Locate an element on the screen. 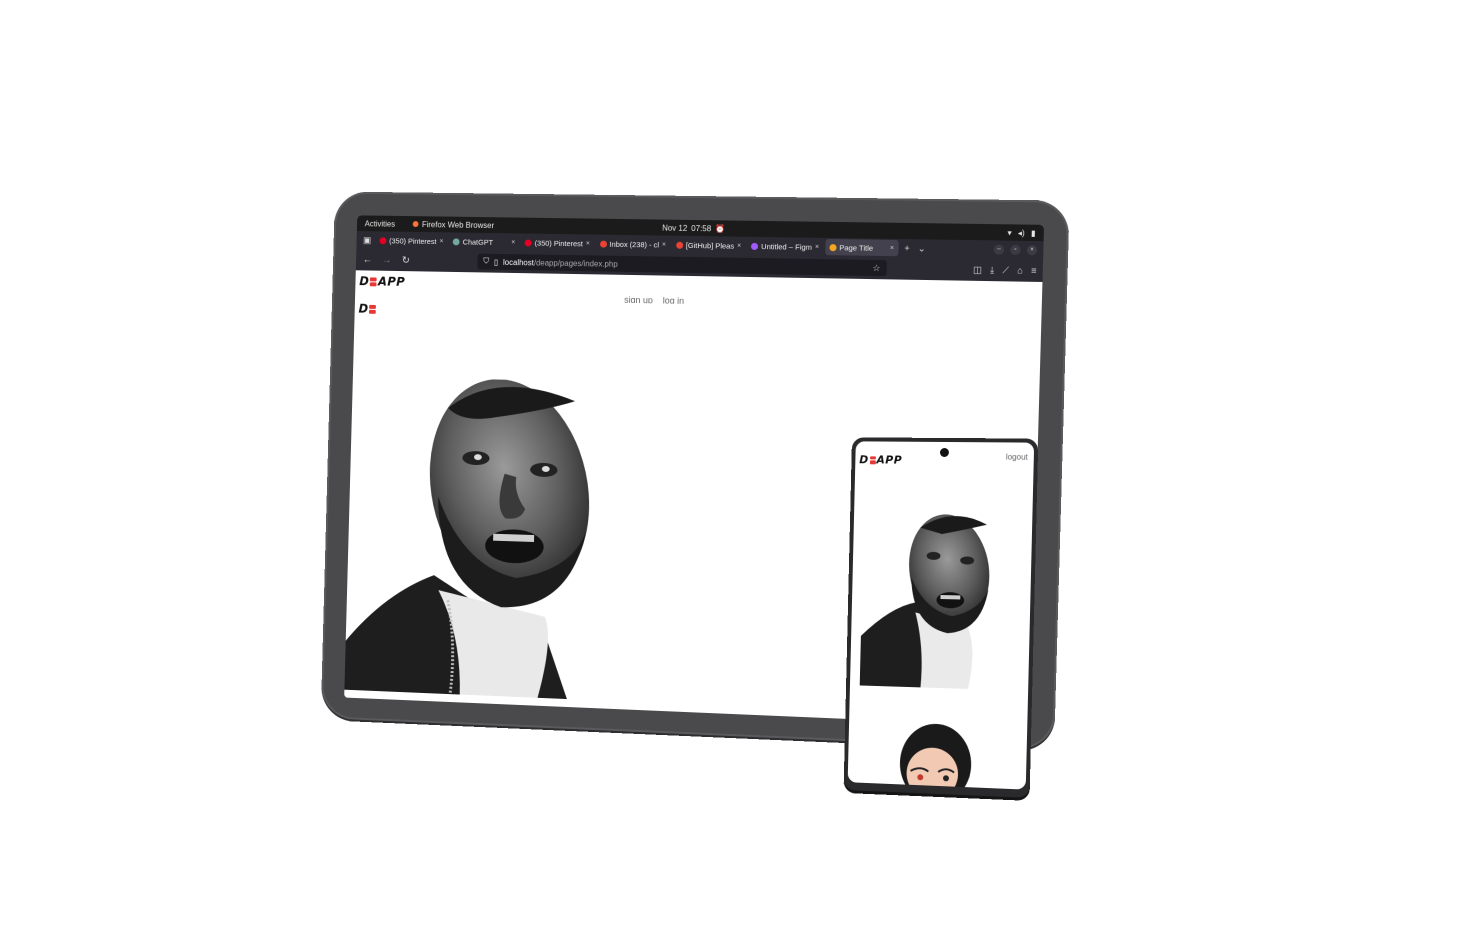 Image resolution: width=1484 pixels, height=932 pixels. phone-logo-suffix: APP is located at coordinates (889, 460).